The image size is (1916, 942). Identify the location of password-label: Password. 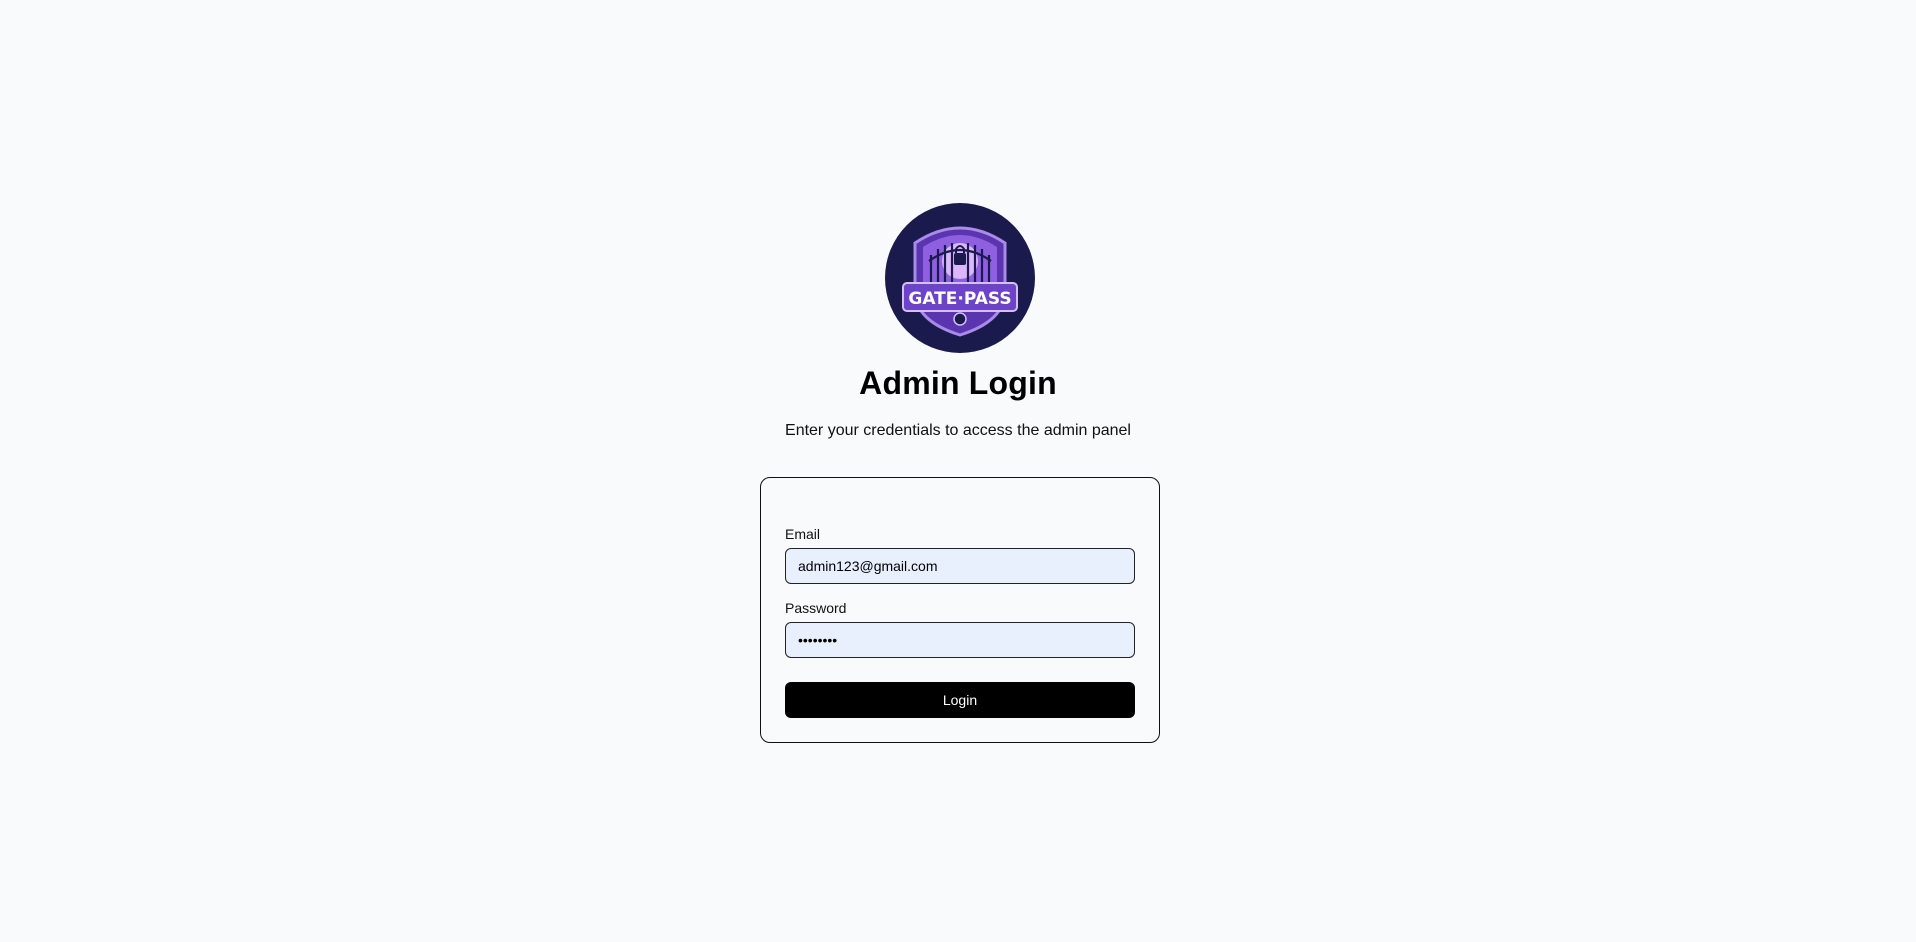
(816, 608).